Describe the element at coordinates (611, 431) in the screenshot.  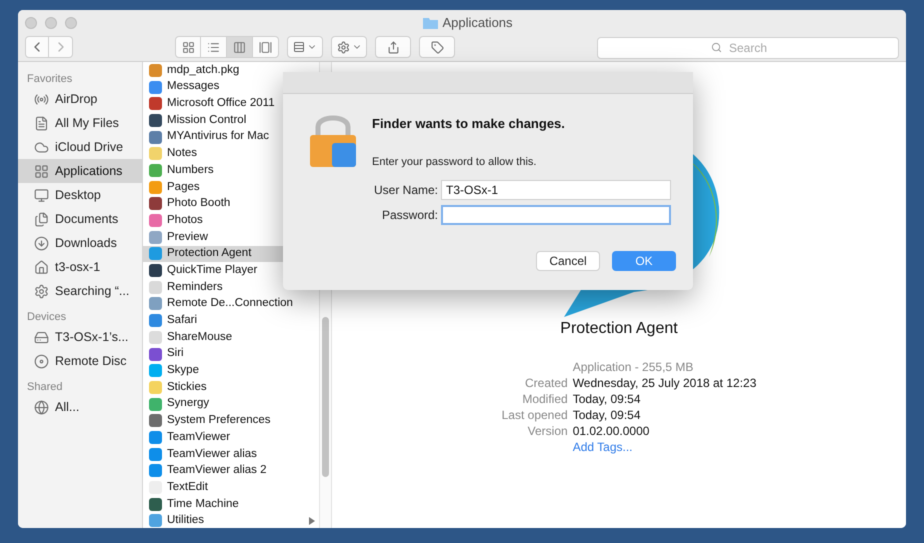
I see `detail-value: 01.02.00.0000` at that location.